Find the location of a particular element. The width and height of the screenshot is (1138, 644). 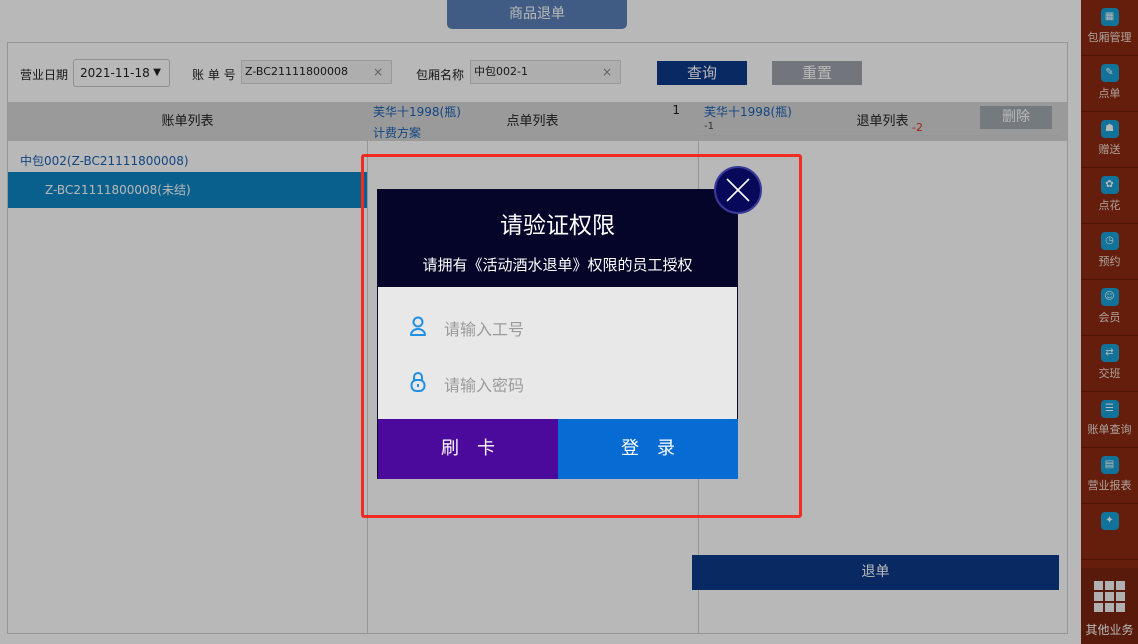

password-field: 请输入密码 is located at coordinates (557, 382).